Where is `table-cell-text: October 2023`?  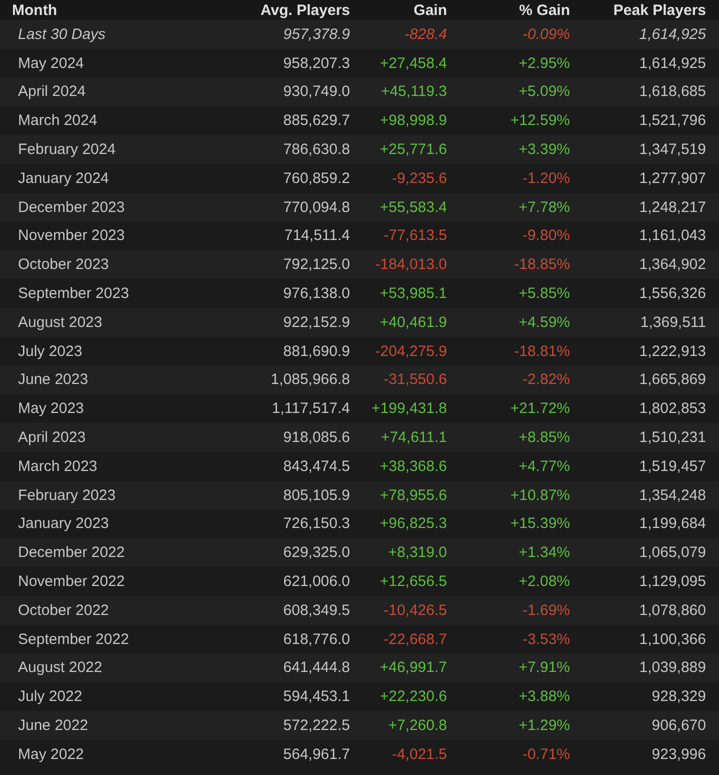 table-cell-text: October 2023 is located at coordinates (63, 265).